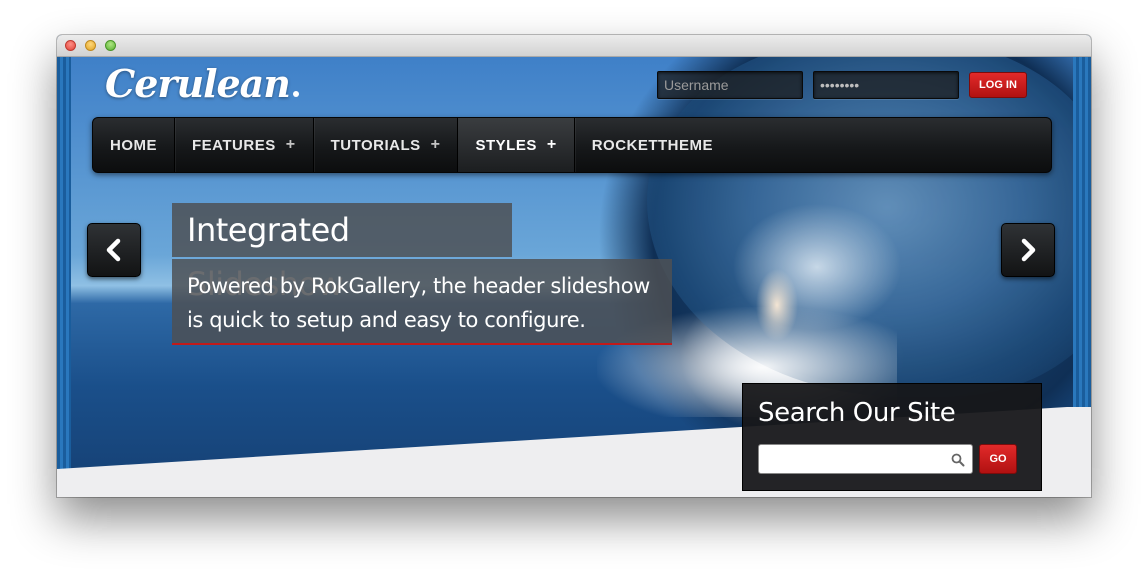 Image resolution: width=1148 pixels, height=576 pixels. Describe the element at coordinates (234, 145) in the screenshot. I see `nav-item-label: FEATURES` at that location.